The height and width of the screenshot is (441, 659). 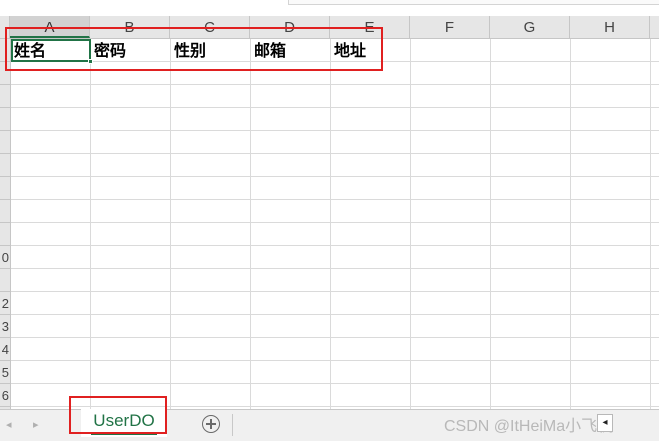 I want to click on cell-e1: 地址, so click(x=371, y=50).